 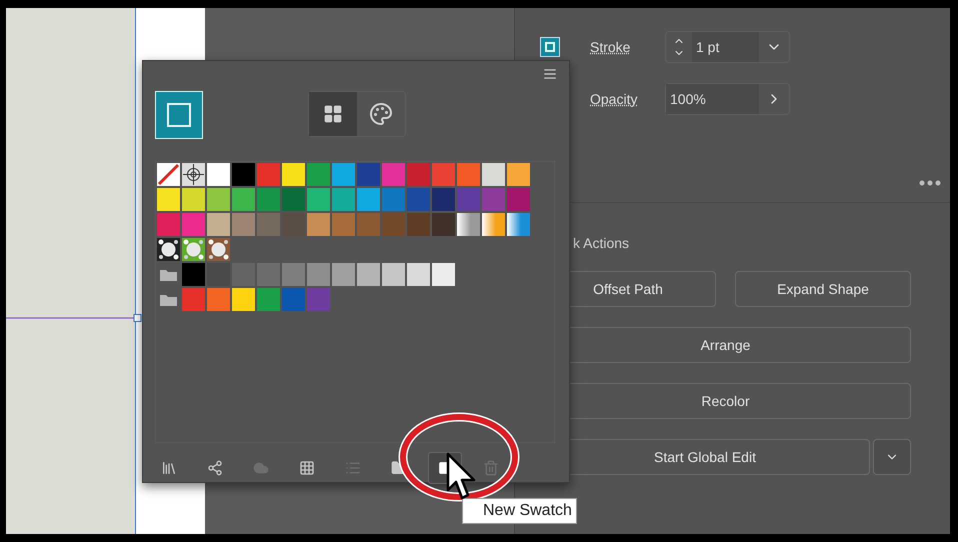 What do you see at coordinates (892, 457) in the screenshot?
I see `menu-button` at bounding box center [892, 457].